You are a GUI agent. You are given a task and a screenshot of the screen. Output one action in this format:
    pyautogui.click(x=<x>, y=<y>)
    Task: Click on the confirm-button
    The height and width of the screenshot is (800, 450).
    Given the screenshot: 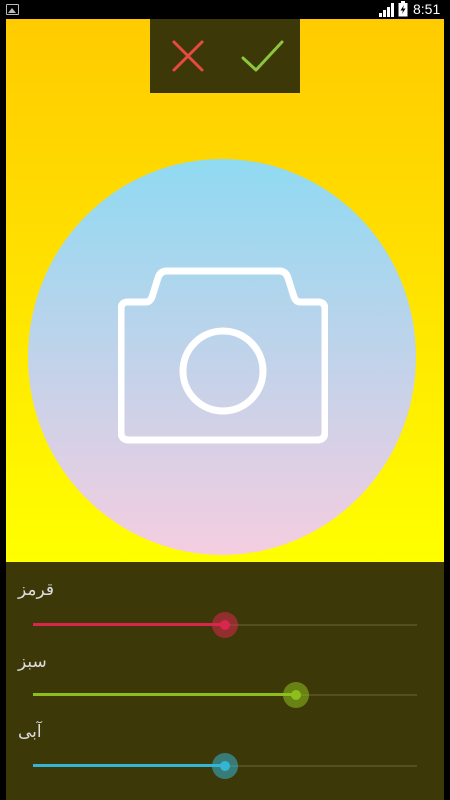 What is the action you would take?
    pyautogui.click(x=262, y=56)
    